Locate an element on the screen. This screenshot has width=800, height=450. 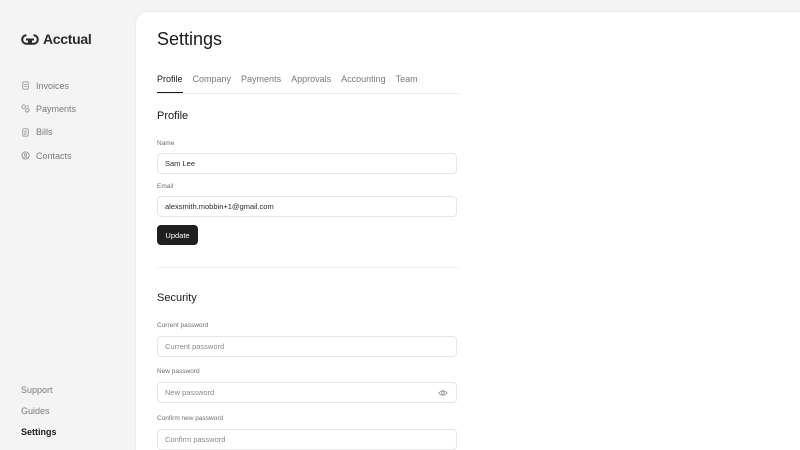
sidebar-bottom-nav: Support Guides Settings is located at coordinates (39, 410).